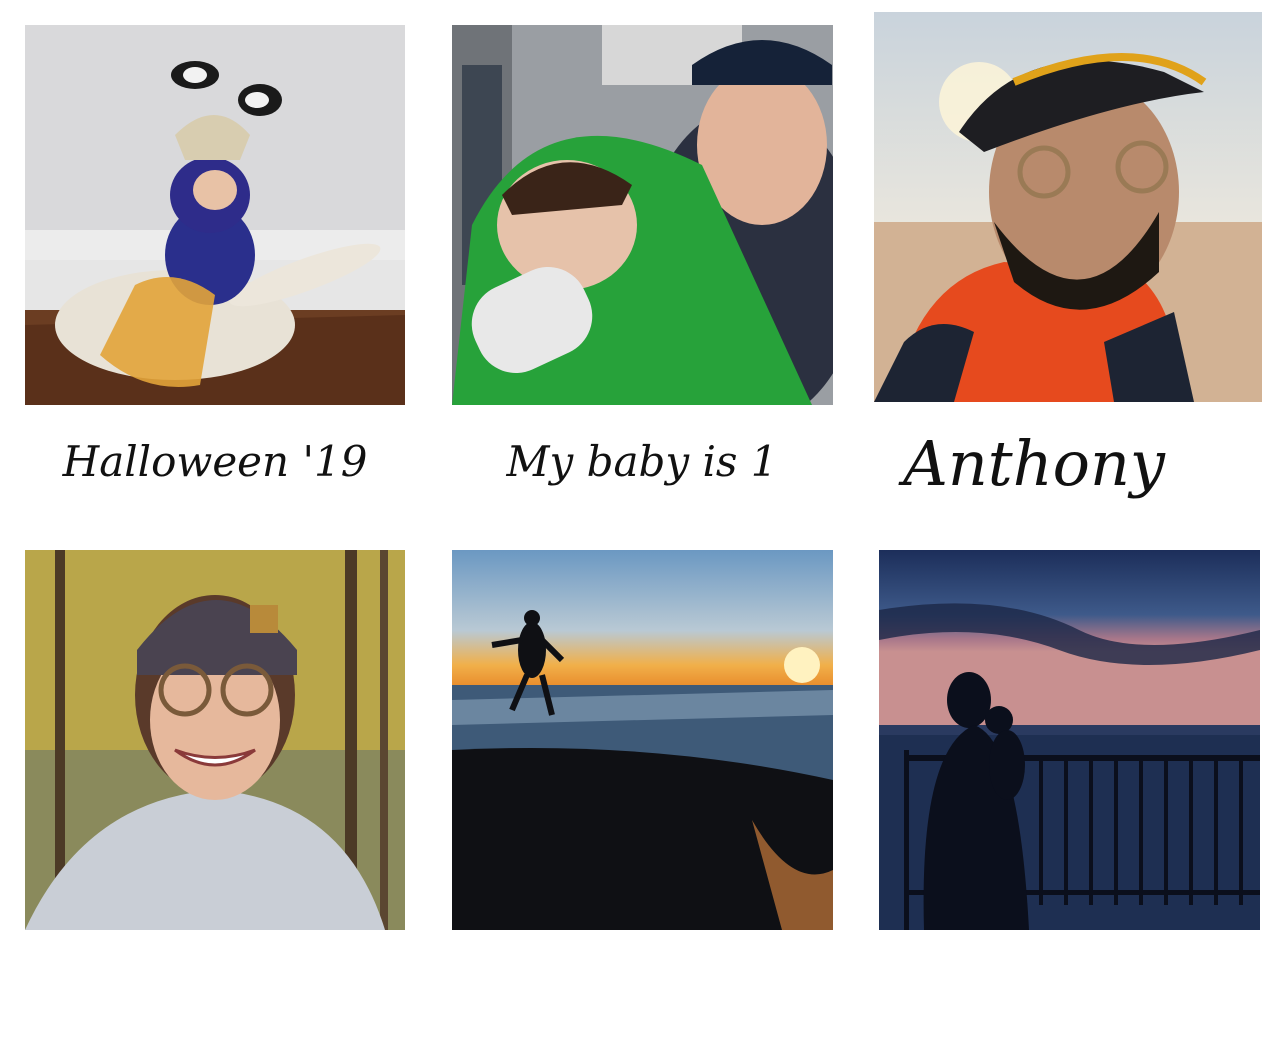 This screenshot has height=1048, width=1280. I want to click on caption-baby-birthday-text: My baby is 1, so click(641, 461).